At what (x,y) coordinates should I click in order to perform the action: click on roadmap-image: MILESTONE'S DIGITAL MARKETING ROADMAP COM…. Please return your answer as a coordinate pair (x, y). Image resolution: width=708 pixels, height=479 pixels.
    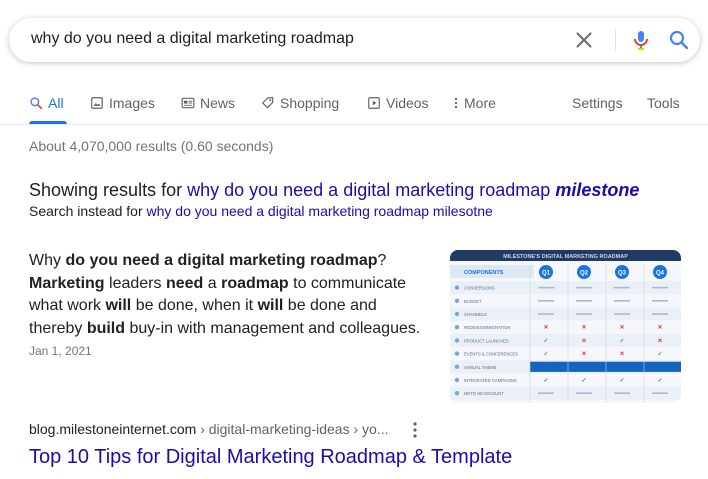
    Looking at the image, I should click on (565, 326).